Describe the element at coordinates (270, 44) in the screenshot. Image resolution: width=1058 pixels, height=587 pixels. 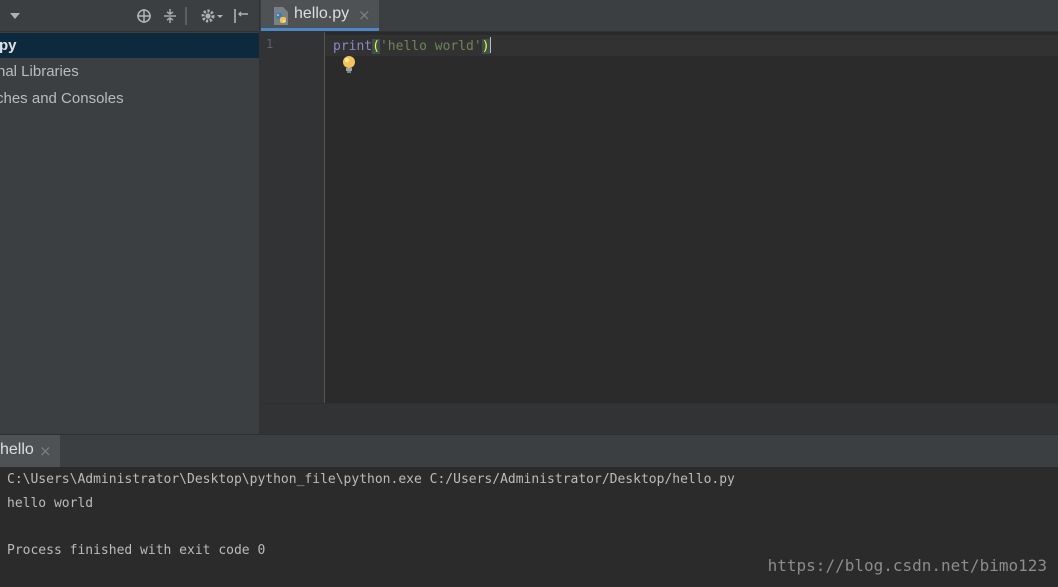
I see `line-number: 1` at that location.